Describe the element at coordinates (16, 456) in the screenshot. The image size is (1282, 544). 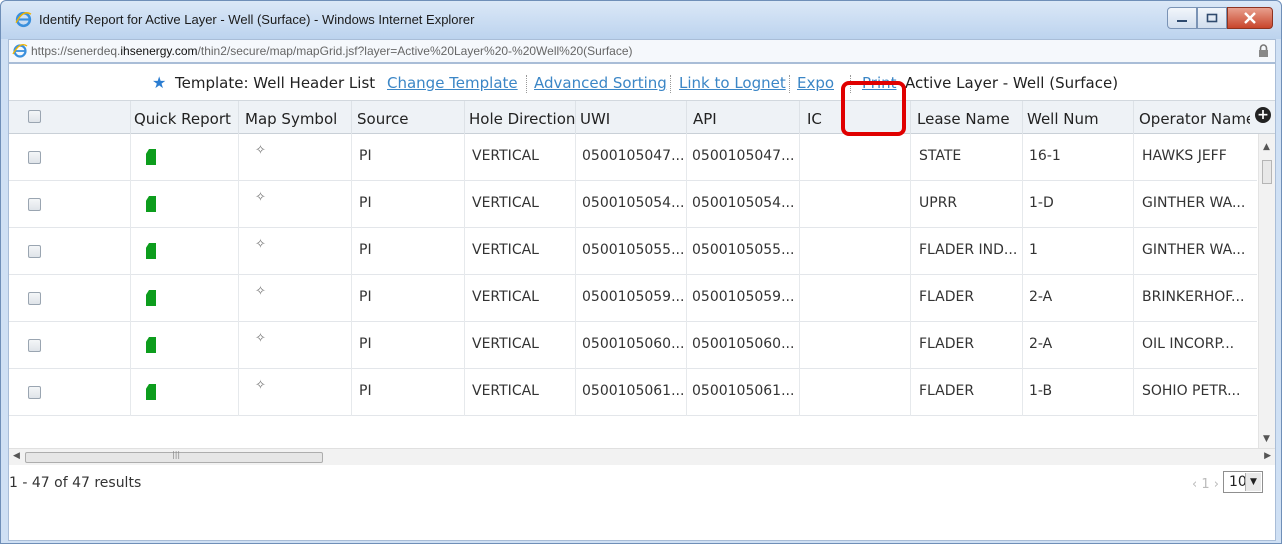
I see `scroll-left-icon: ◀` at that location.